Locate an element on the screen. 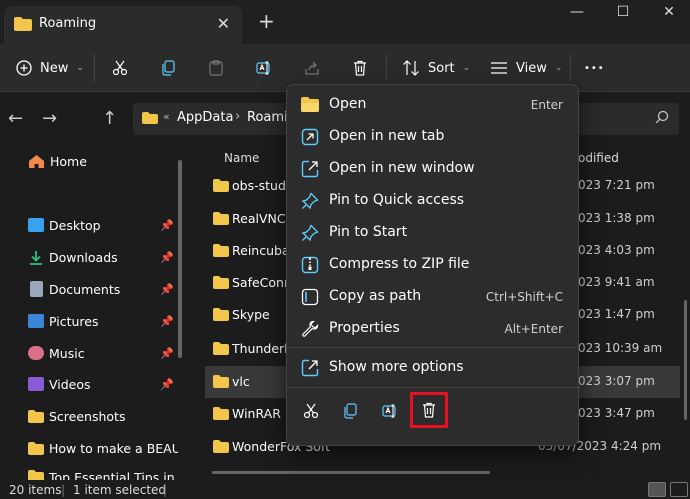 Image resolution: width=690 pixels, height=499 pixels. sidebar-item-pictures: Pictures is located at coordinates (63, 321).